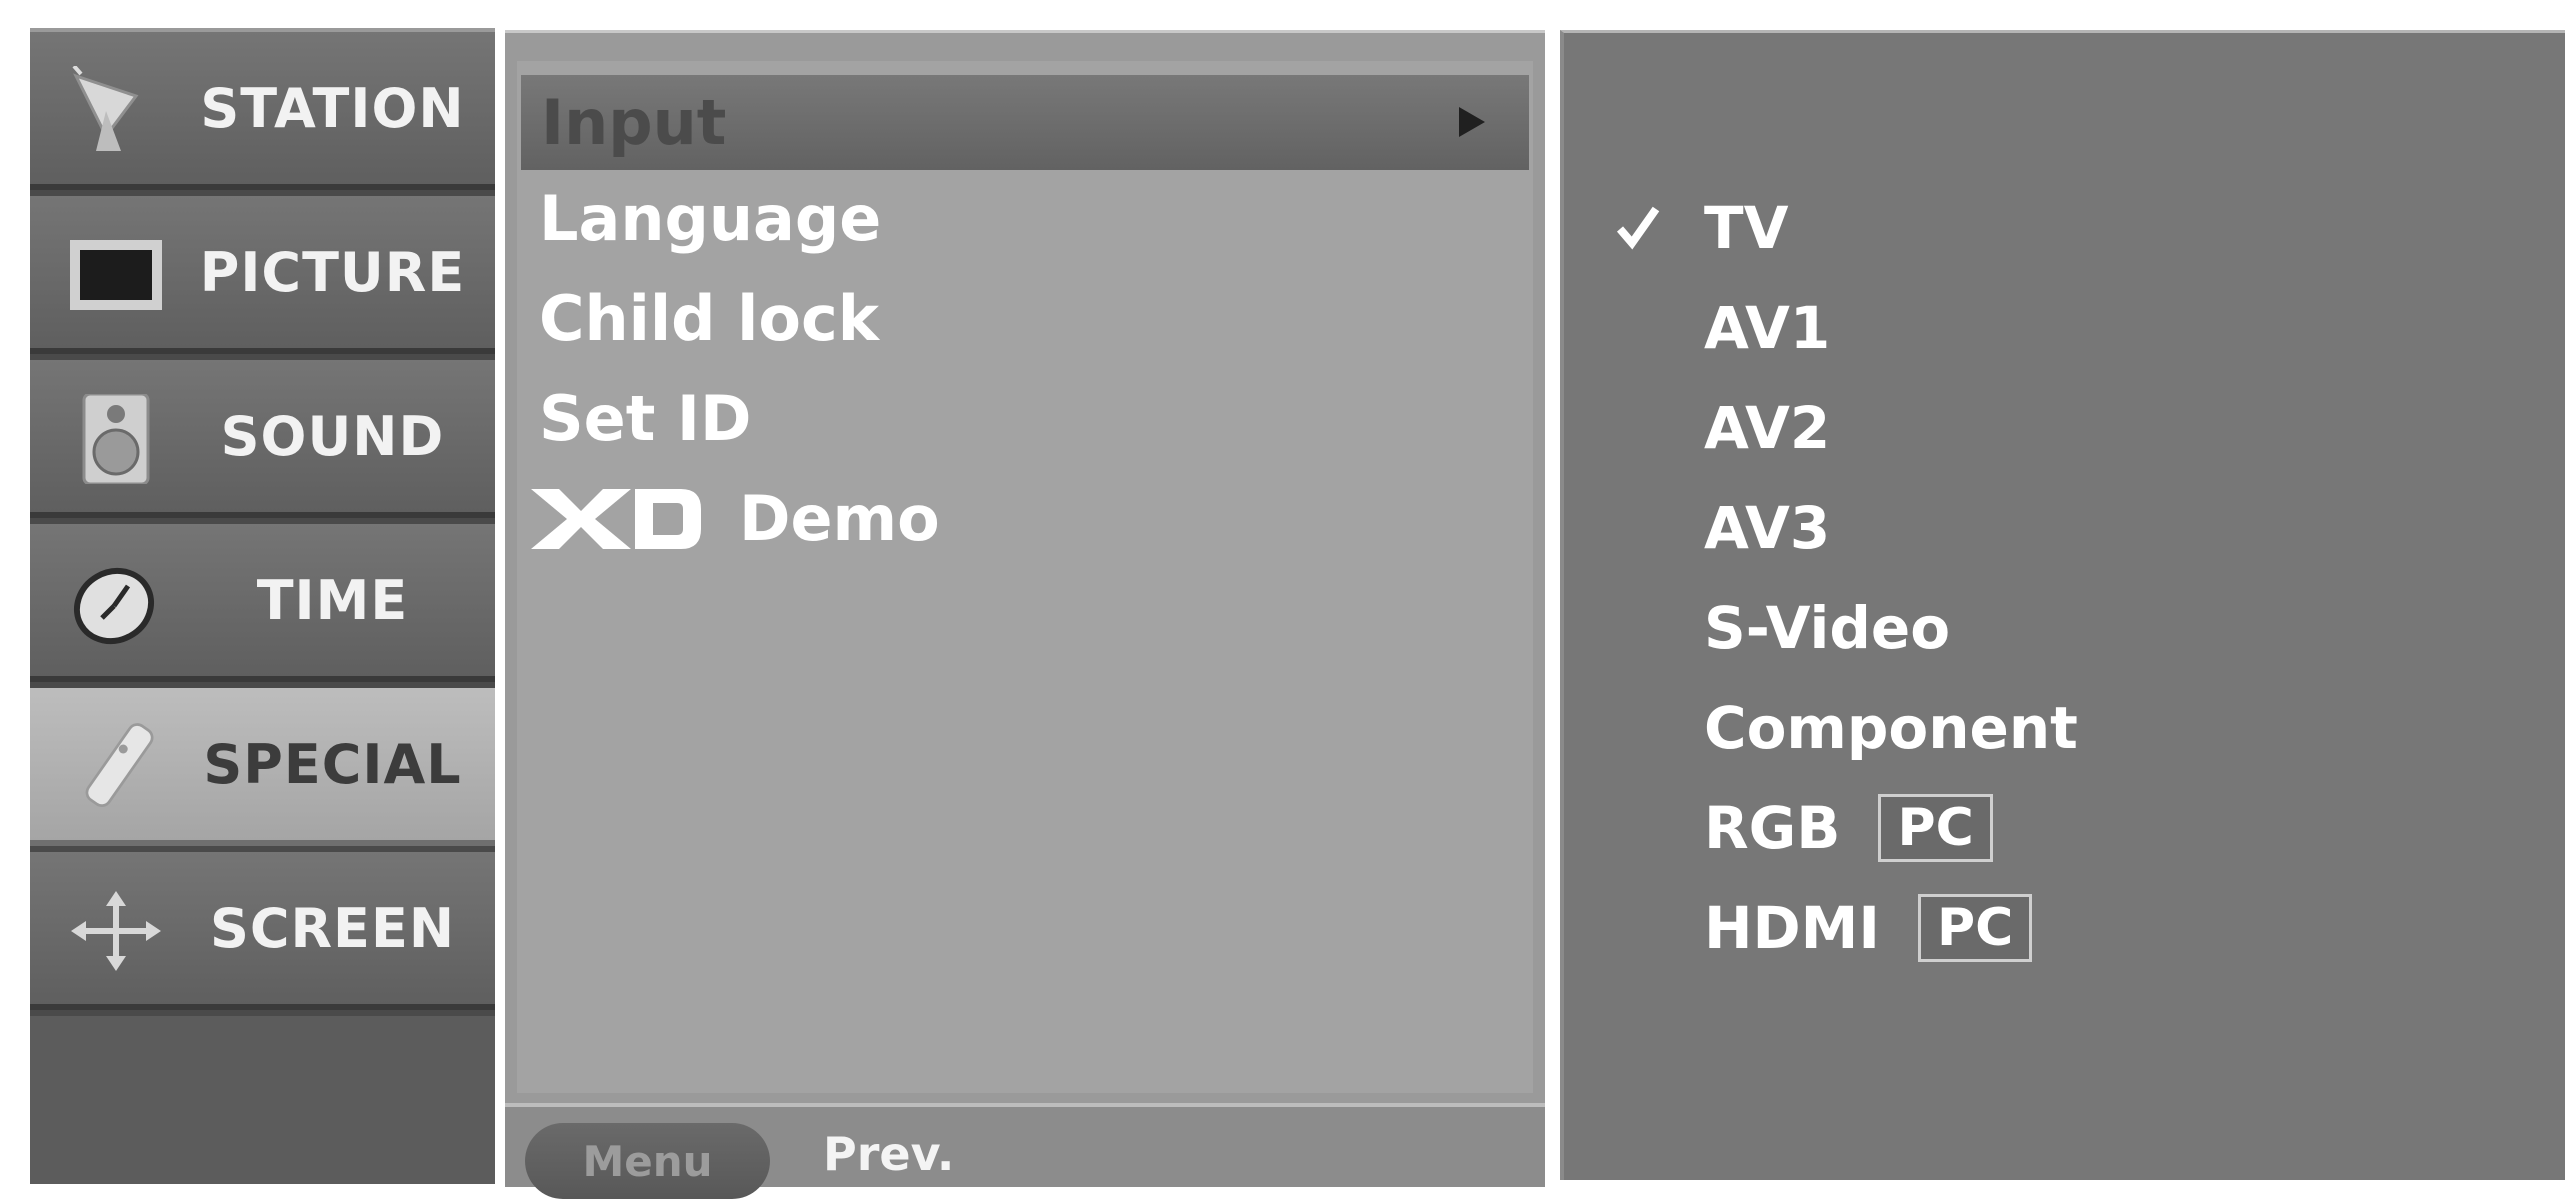 The width and height of the screenshot is (2565, 1199). What do you see at coordinates (332, 436) in the screenshot?
I see `category-label: SOUND` at bounding box center [332, 436].